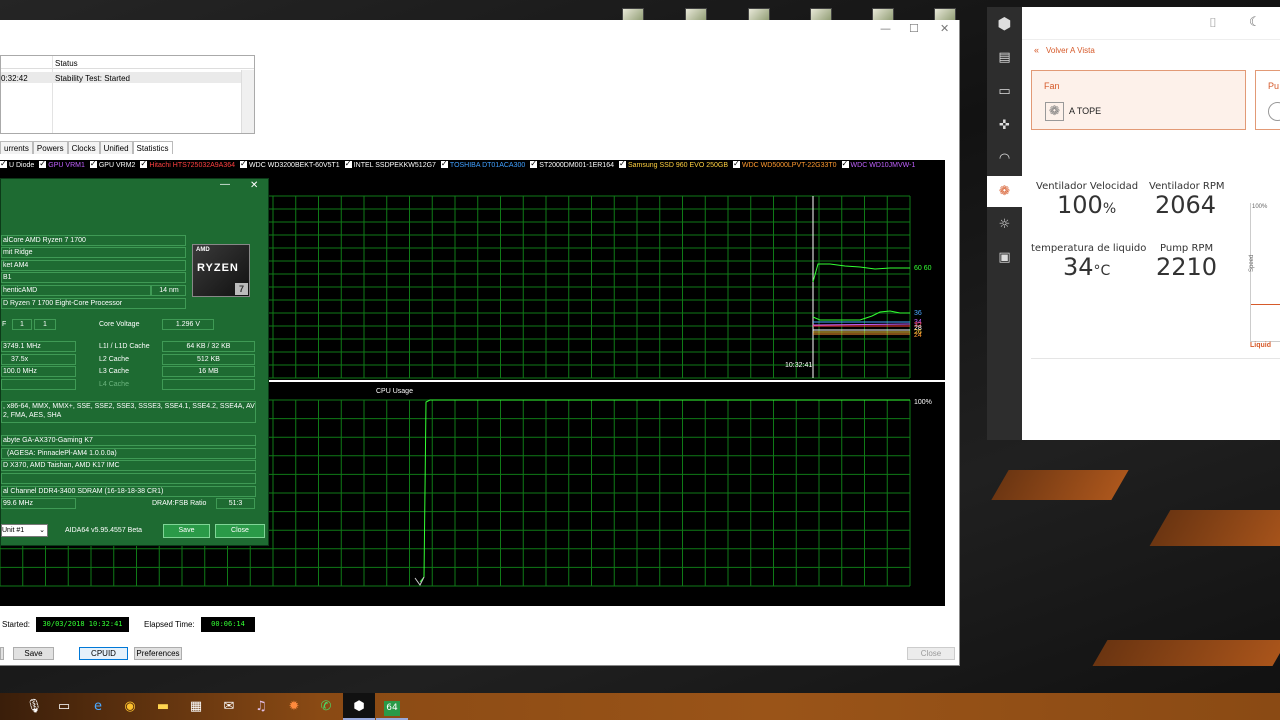 This screenshot has height=720, width=1280. What do you see at coordinates (247, 101) in the screenshot?
I see `status-scrollbar` at bounding box center [247, 101].